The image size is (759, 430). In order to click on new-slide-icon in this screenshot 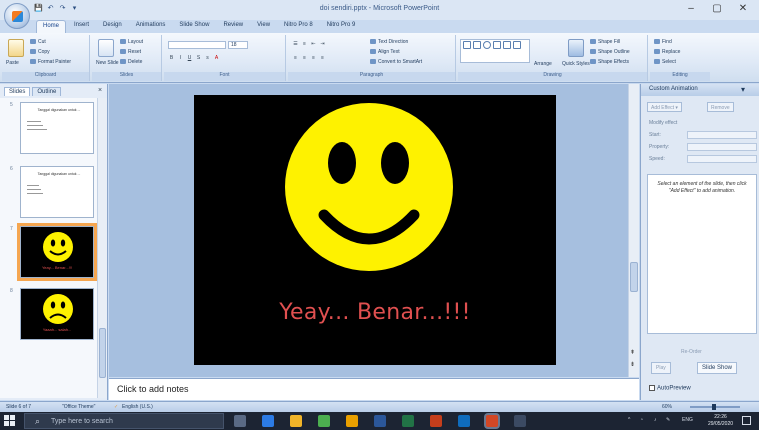, I will do `click(106, 48)`.